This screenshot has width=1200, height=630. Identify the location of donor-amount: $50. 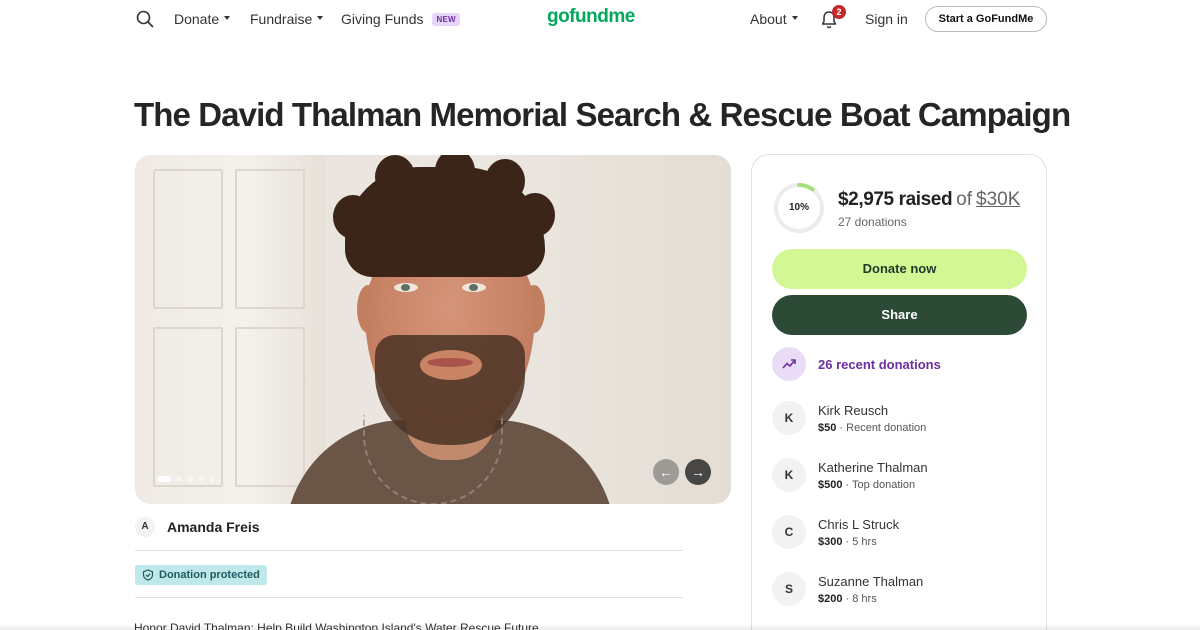
(827, 427).